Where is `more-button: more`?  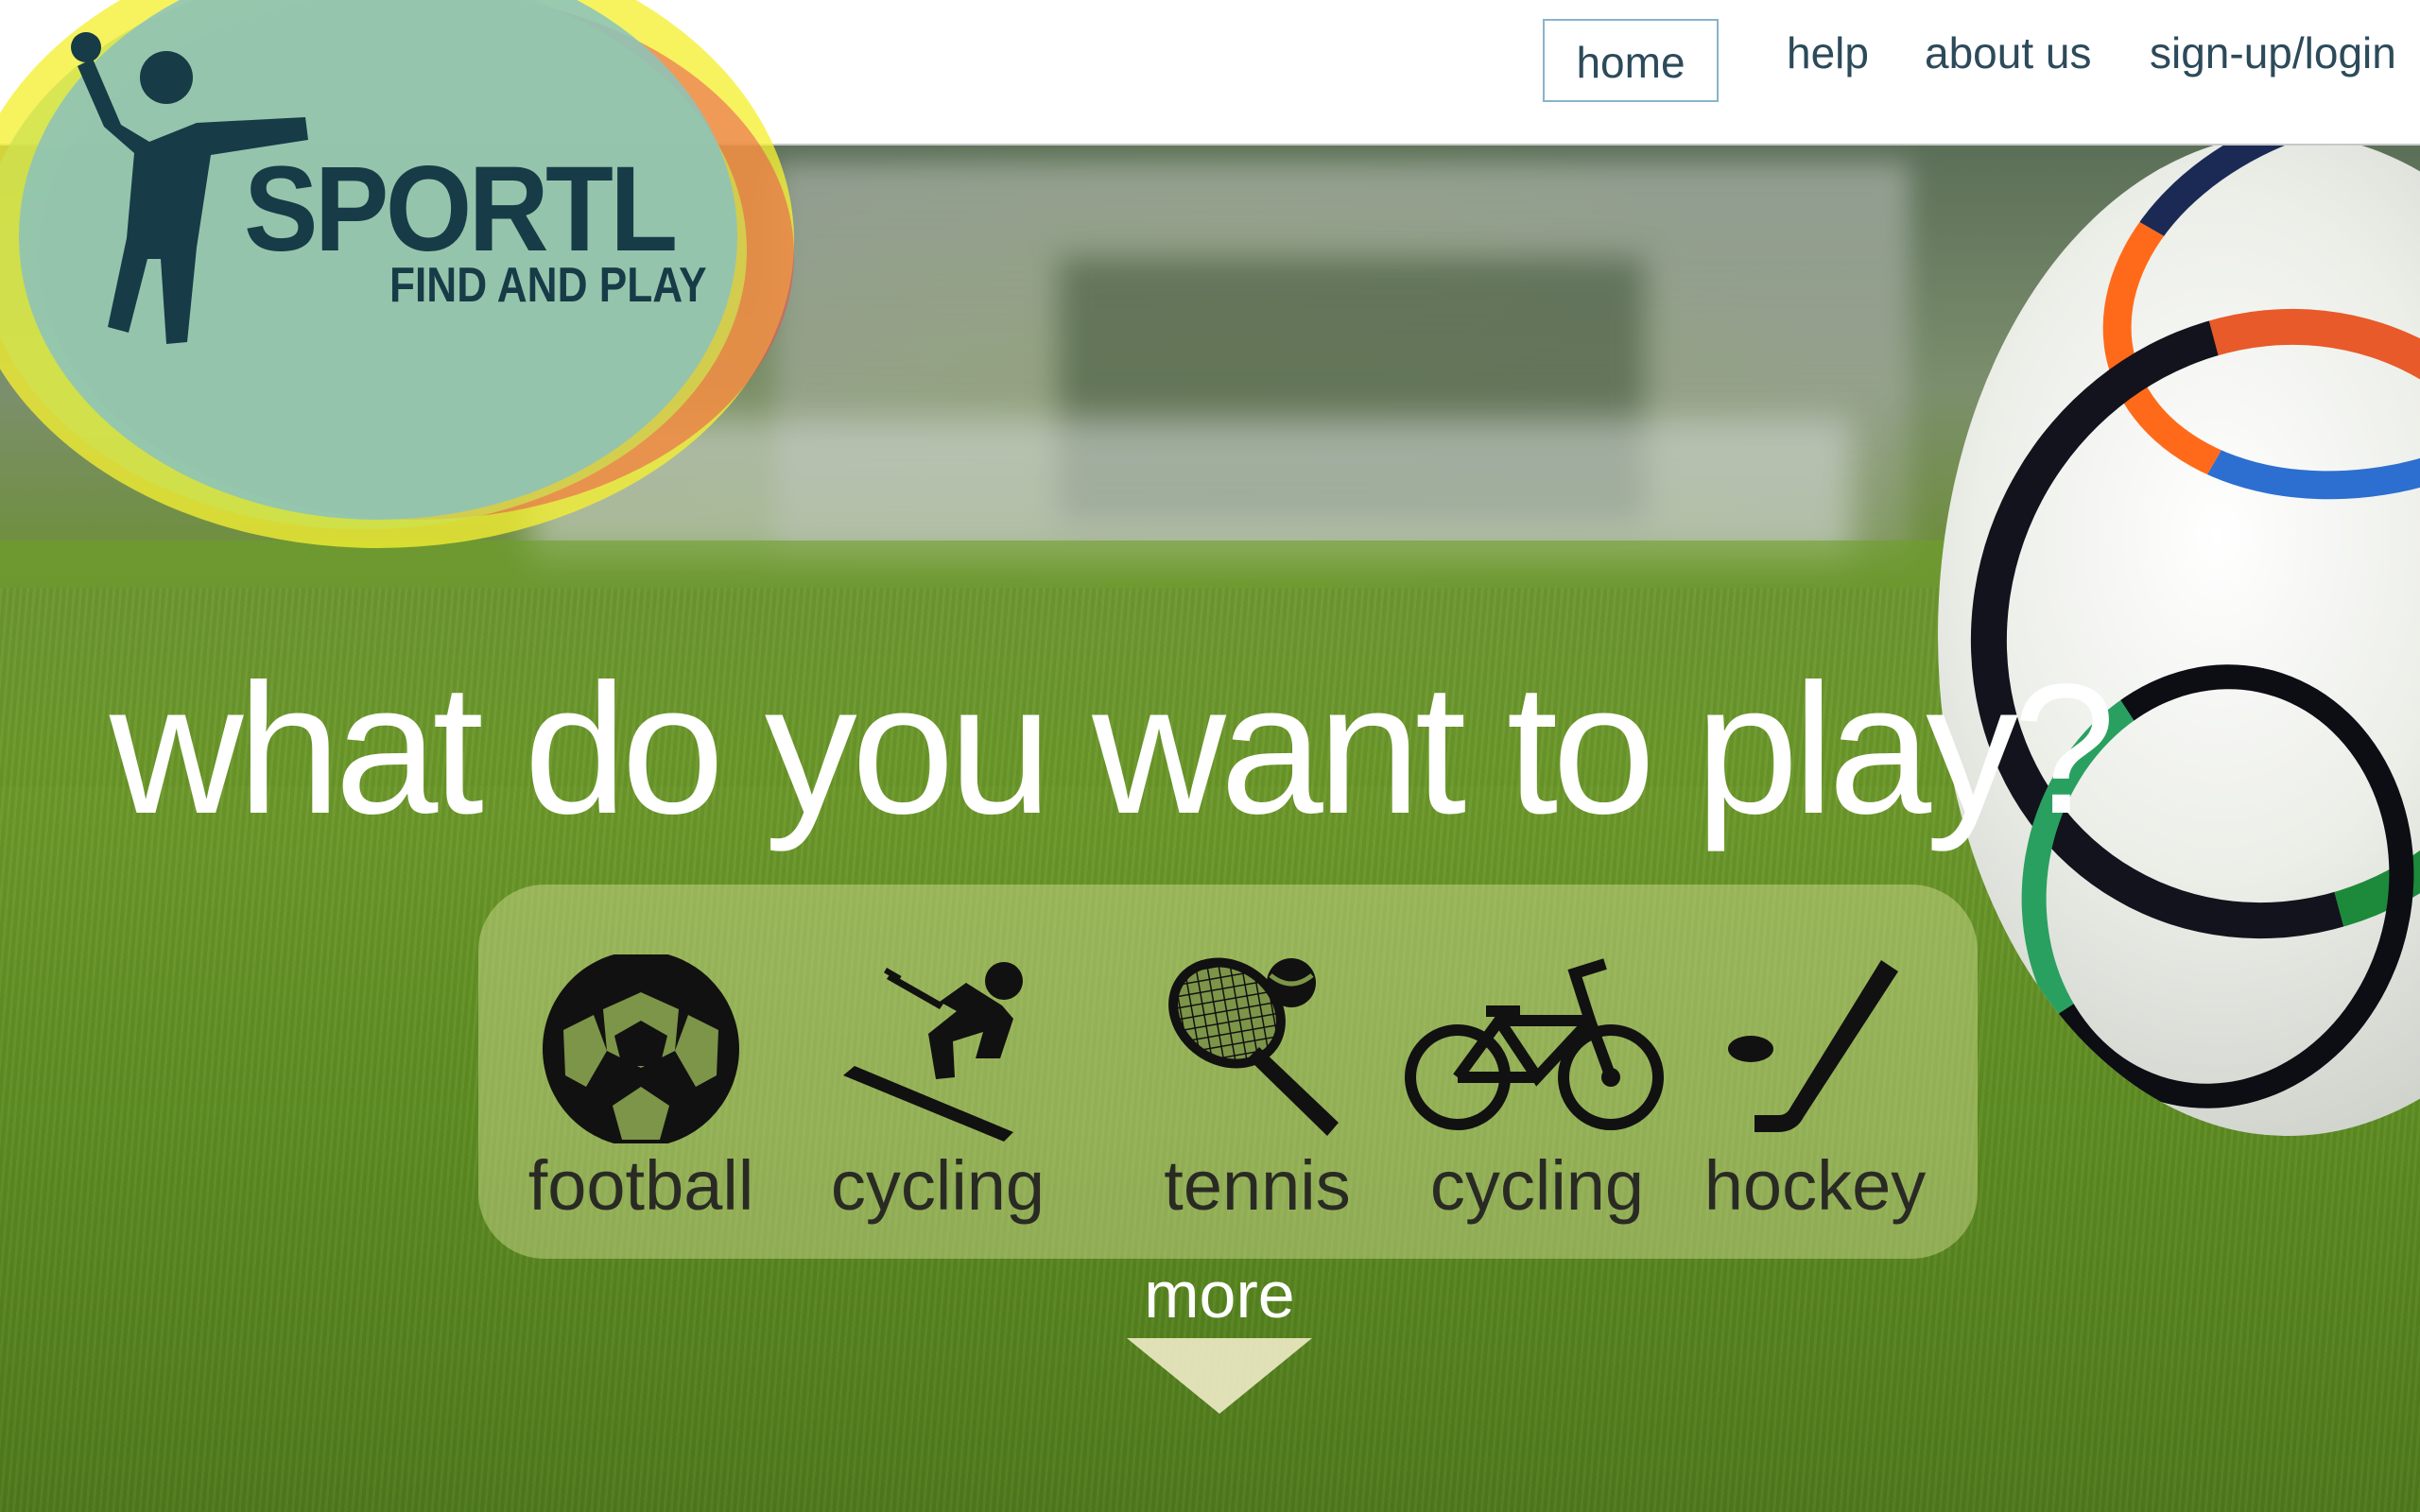 more-button: more is located at coordinates (1219, 1335).